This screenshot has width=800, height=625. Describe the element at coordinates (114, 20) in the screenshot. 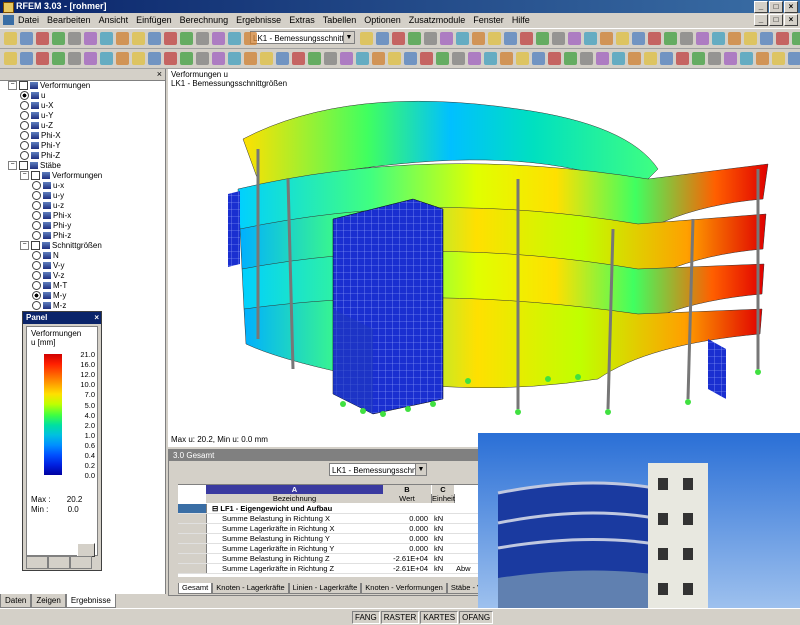

I see `menu-item-ansicht: Ansicht` at that location.